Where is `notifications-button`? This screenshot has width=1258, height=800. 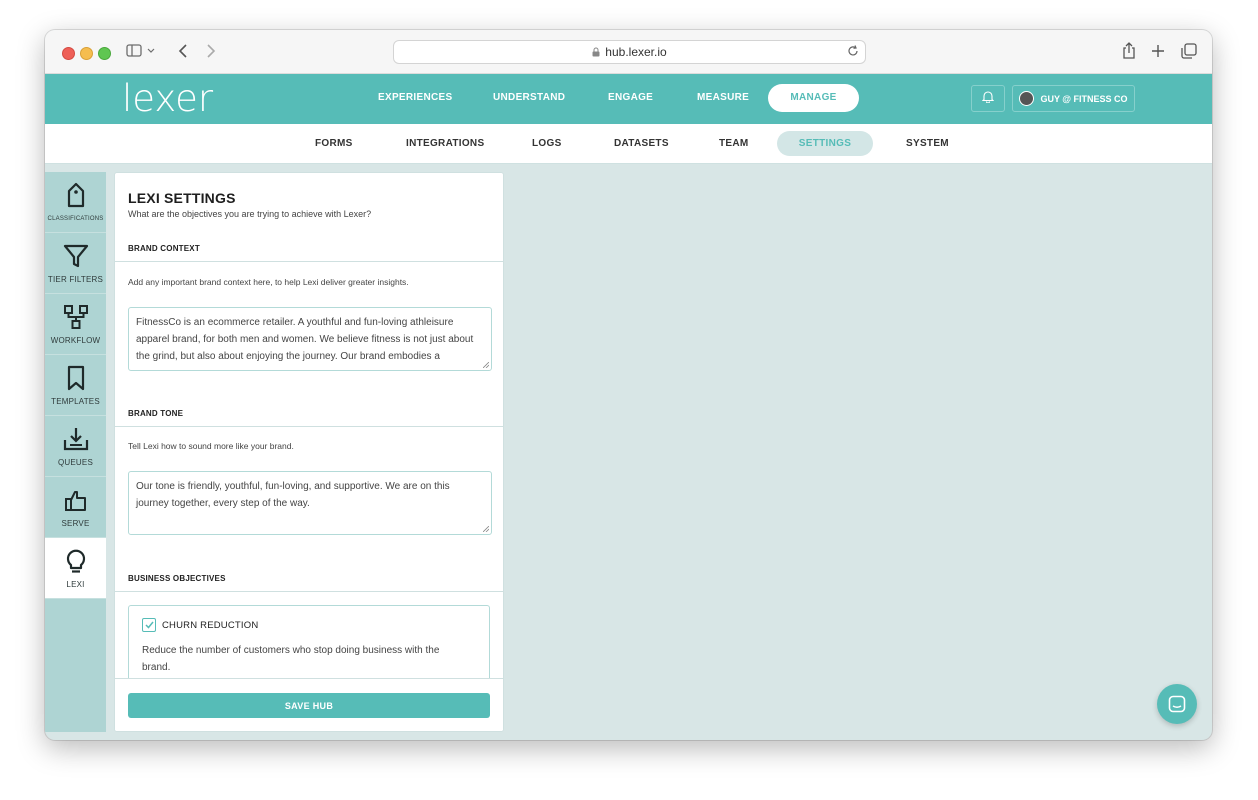 notifications-button is located at coordinates (988, 98).